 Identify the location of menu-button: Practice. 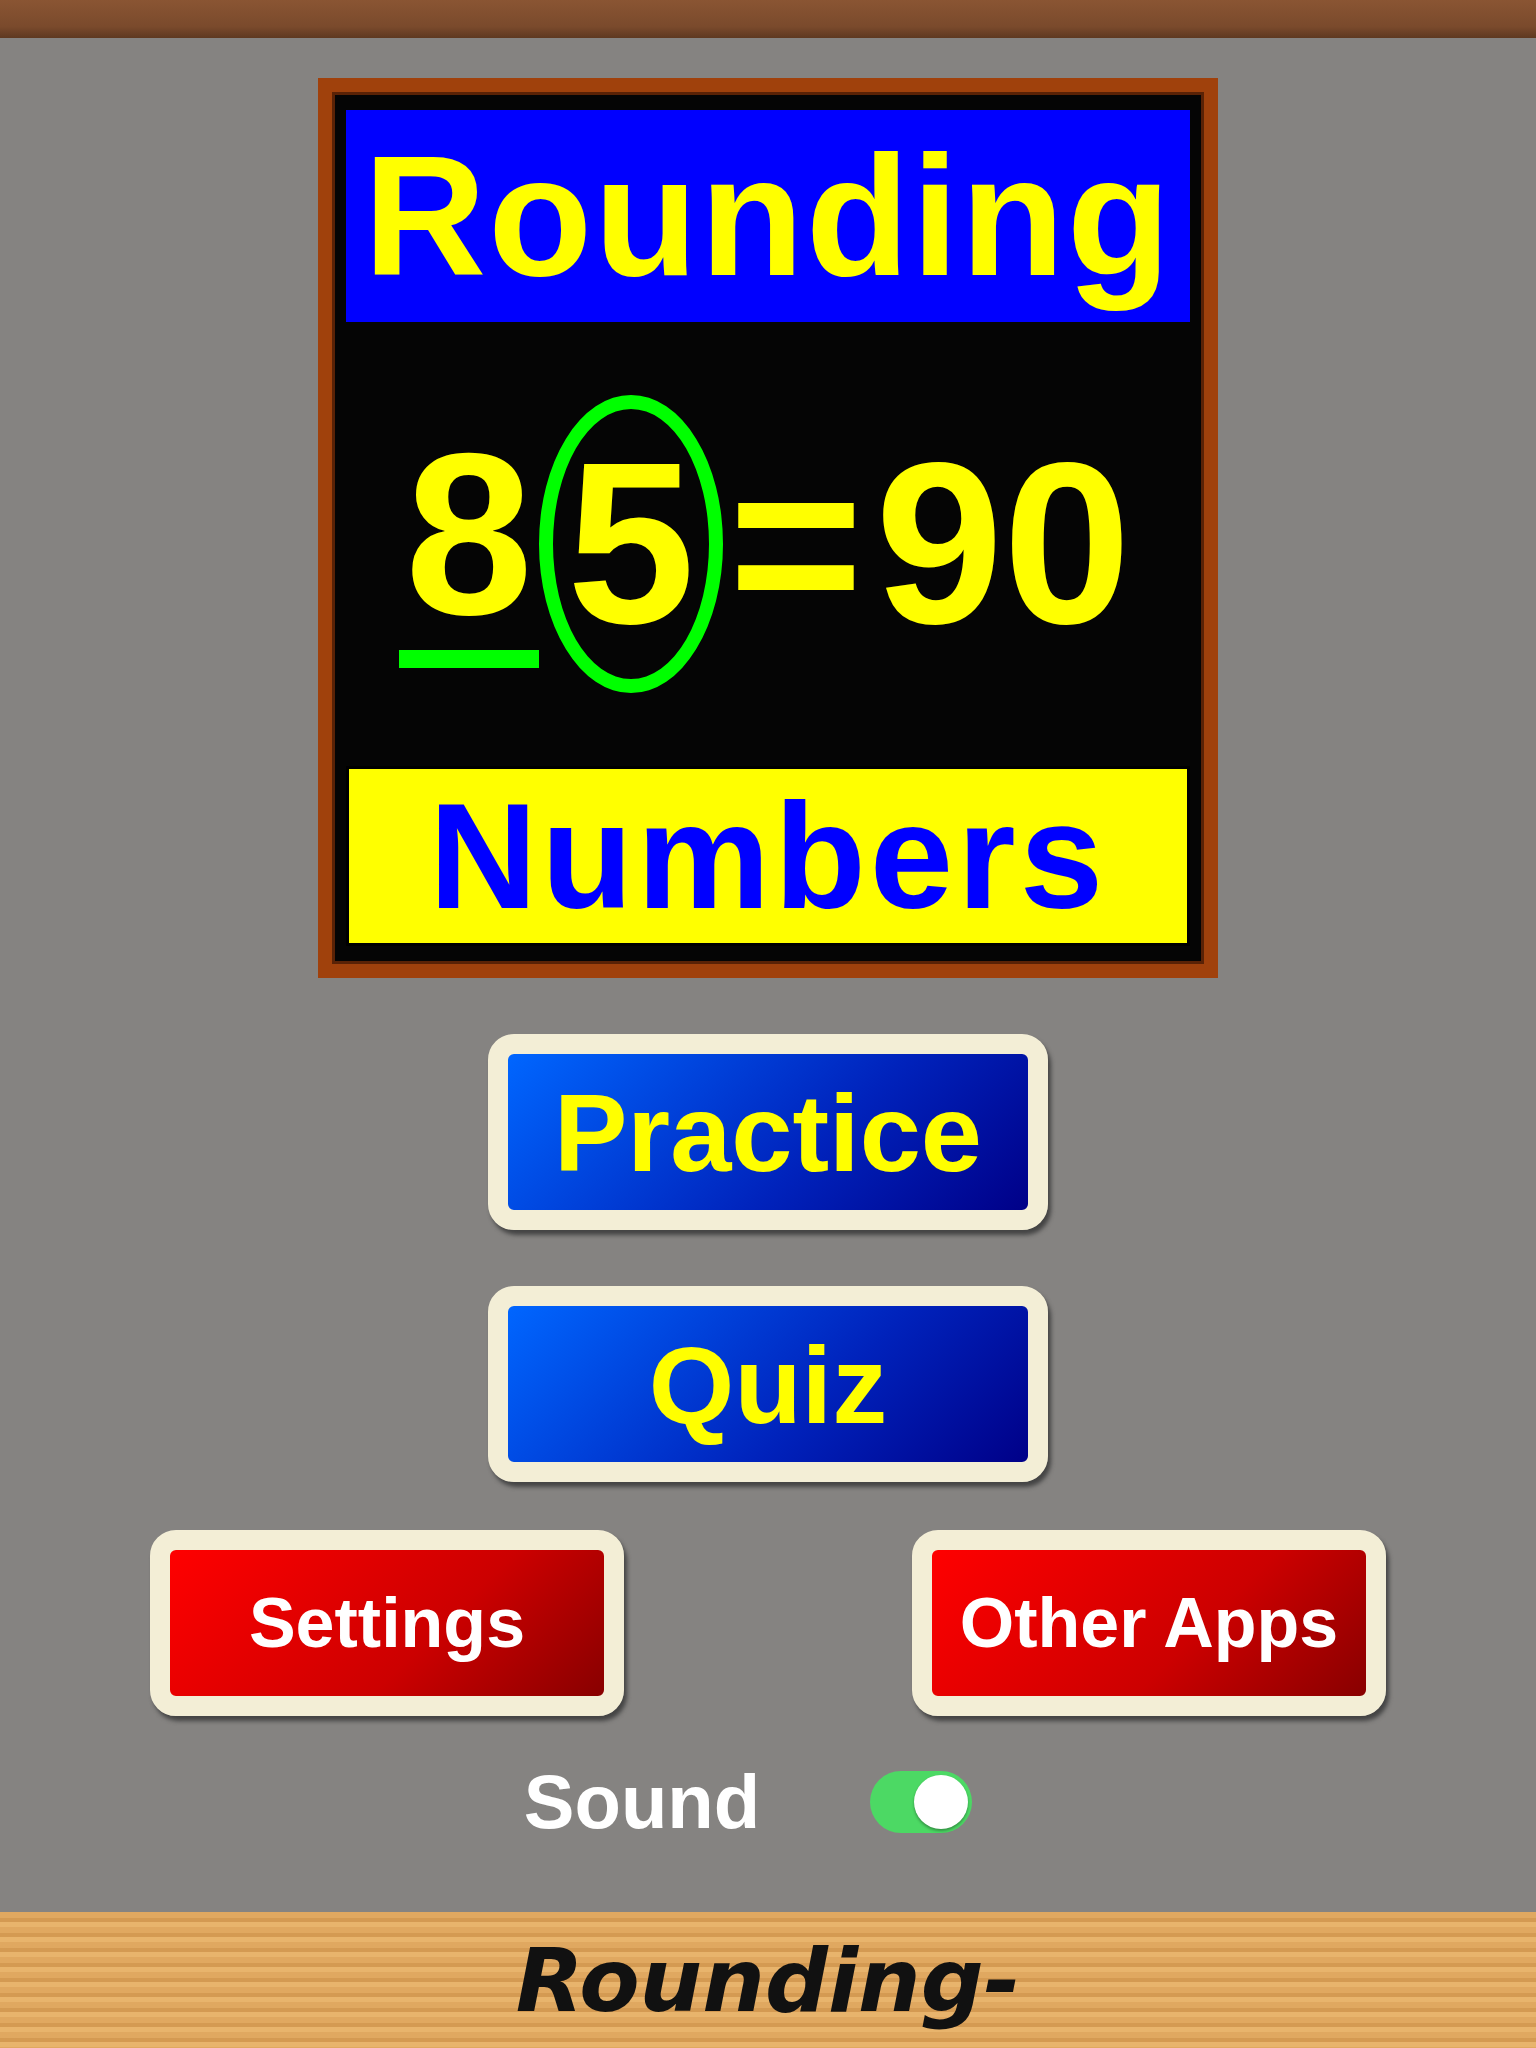
(768, 1132).